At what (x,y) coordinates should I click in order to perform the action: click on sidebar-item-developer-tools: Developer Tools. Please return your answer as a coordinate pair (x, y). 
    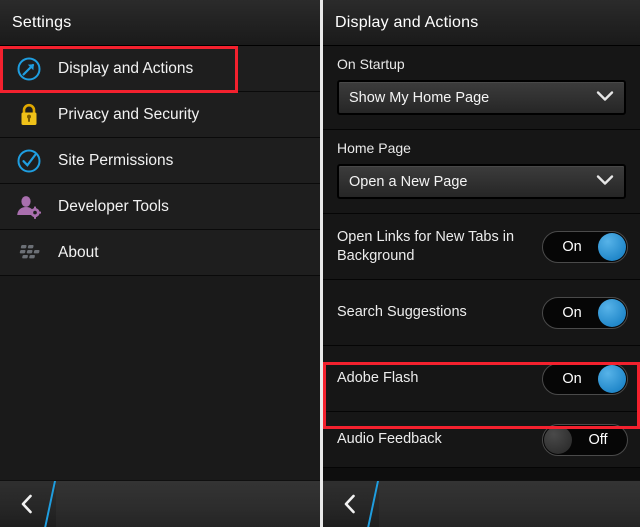
    Looking at the image, I should click on (160, 207).